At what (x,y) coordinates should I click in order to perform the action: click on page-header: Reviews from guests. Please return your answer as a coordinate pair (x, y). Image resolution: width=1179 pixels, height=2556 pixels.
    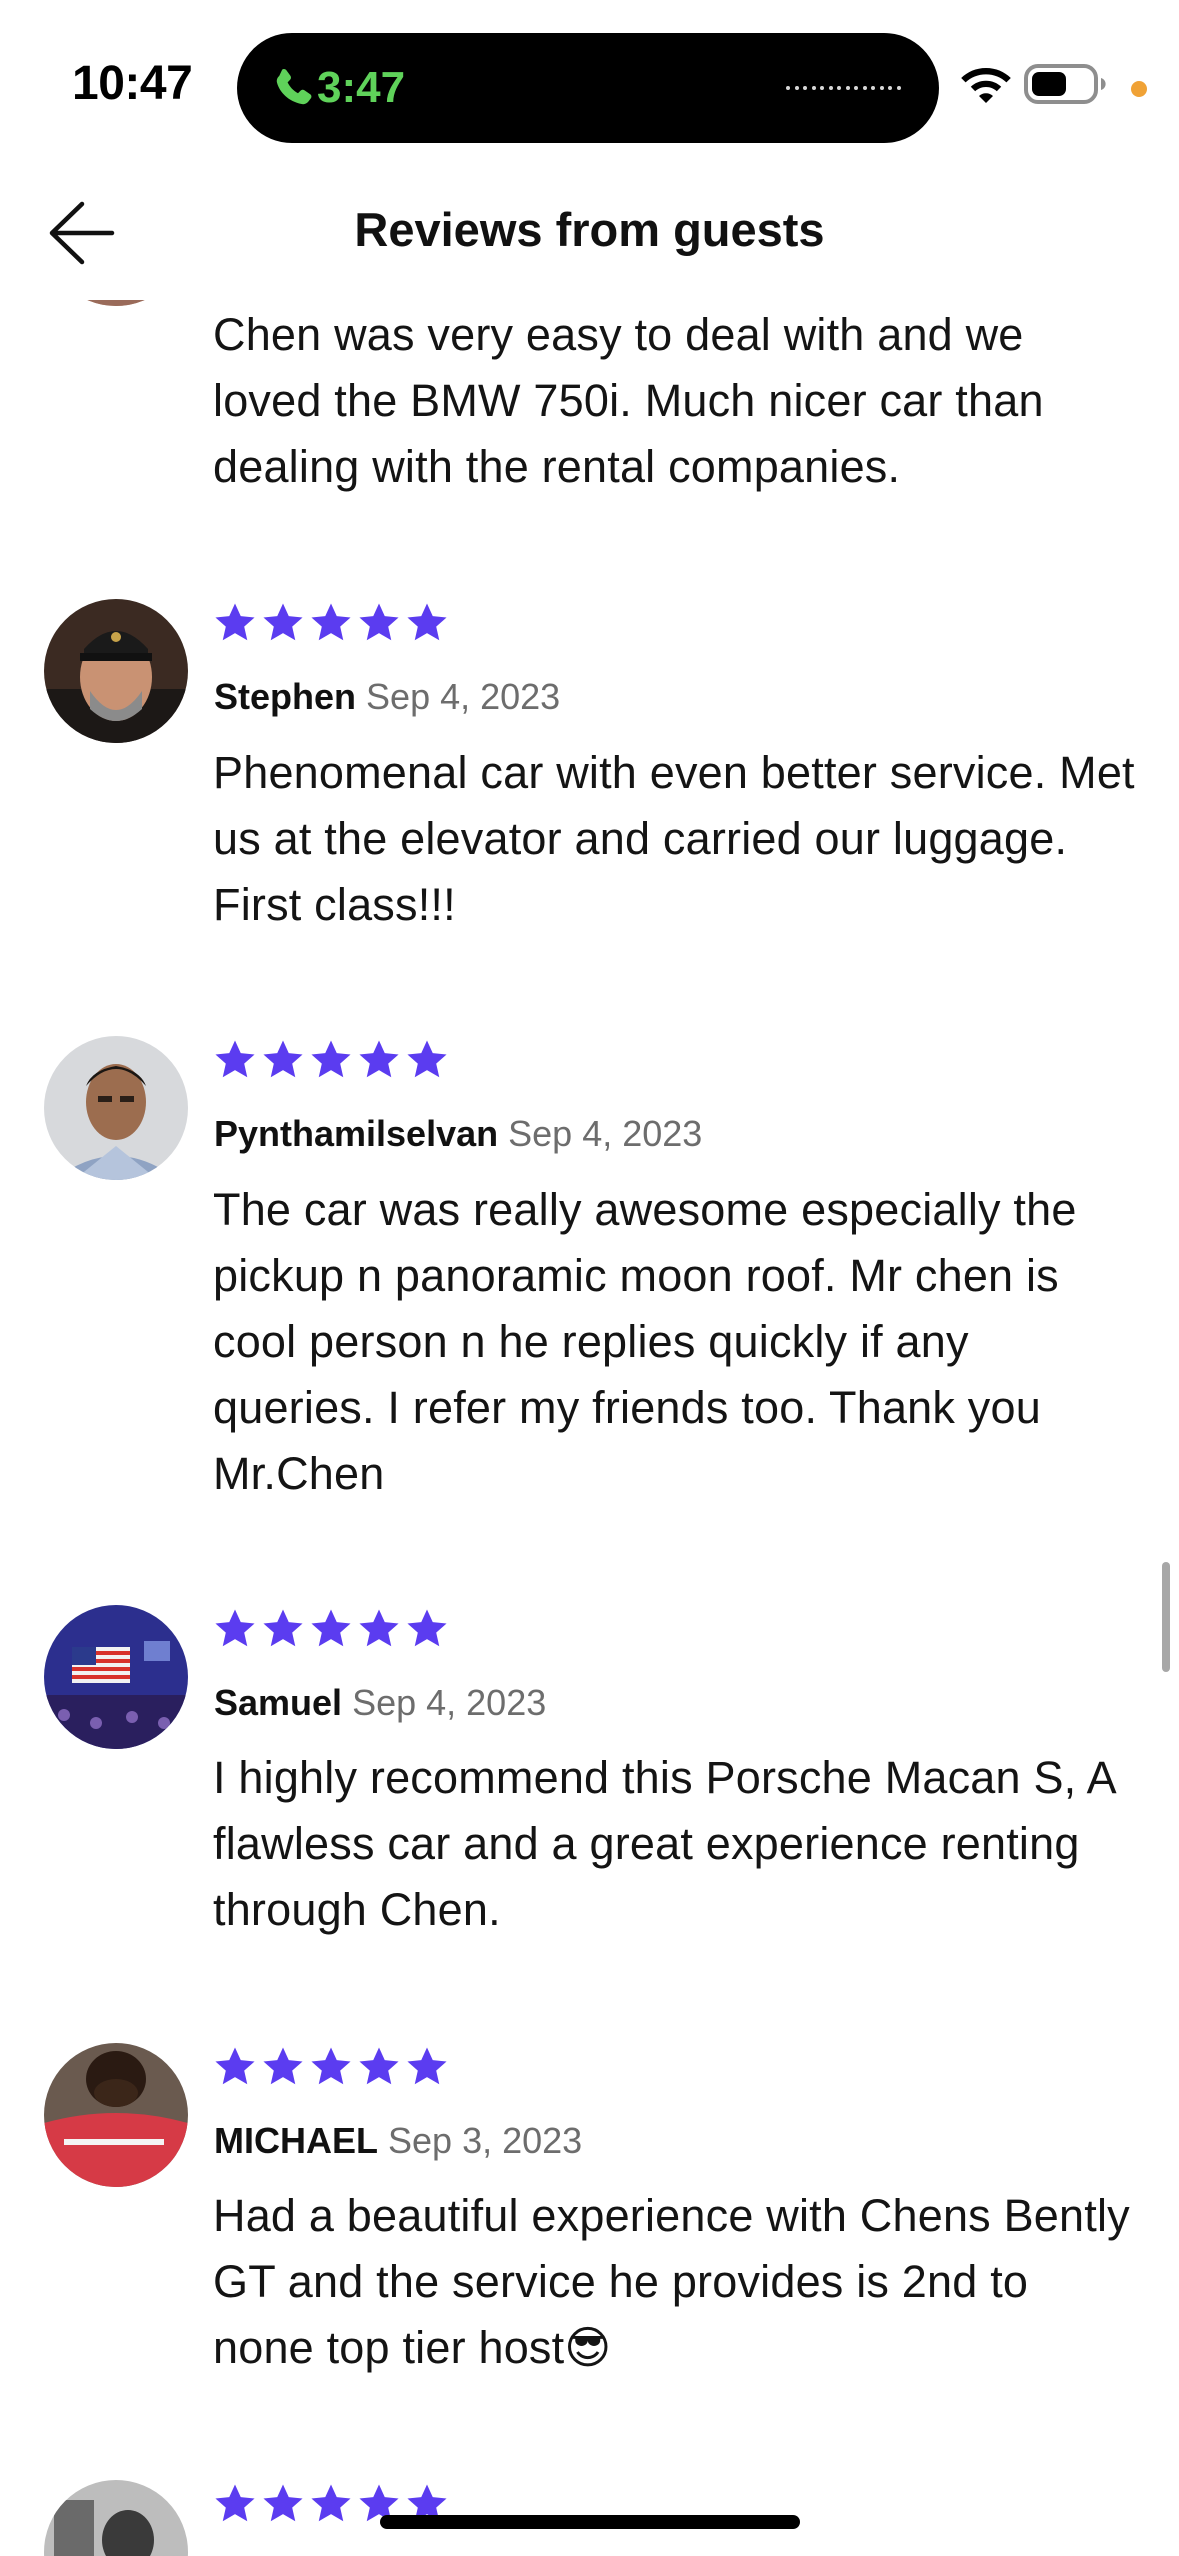
    Looking at the image, I should click on (589, 230).